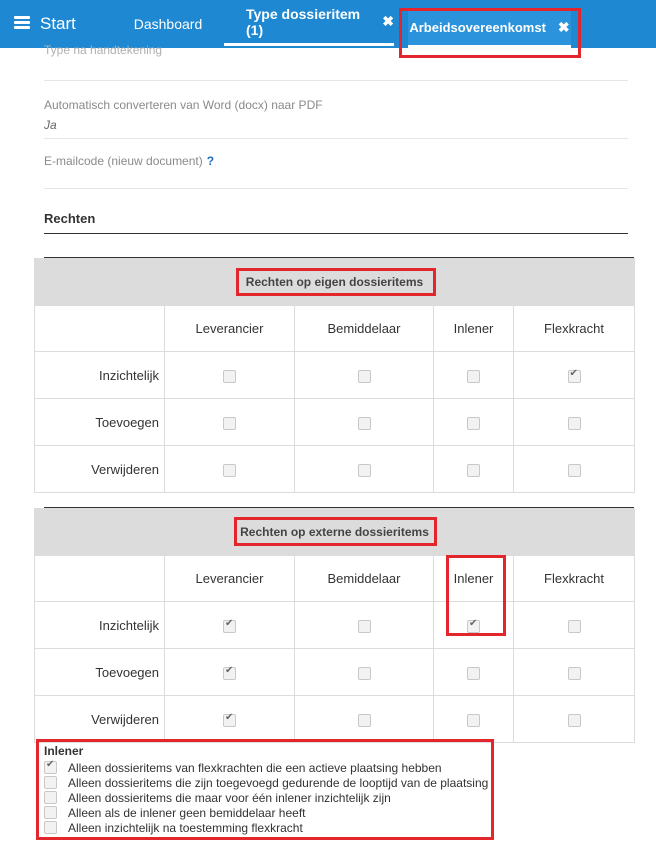 Image resolution: width=656 pixels, height=847 pixels. What do you see at coordinates (58, 24) in the screenshot?
I see `start-link: Start` at bounding box center [58, 24].